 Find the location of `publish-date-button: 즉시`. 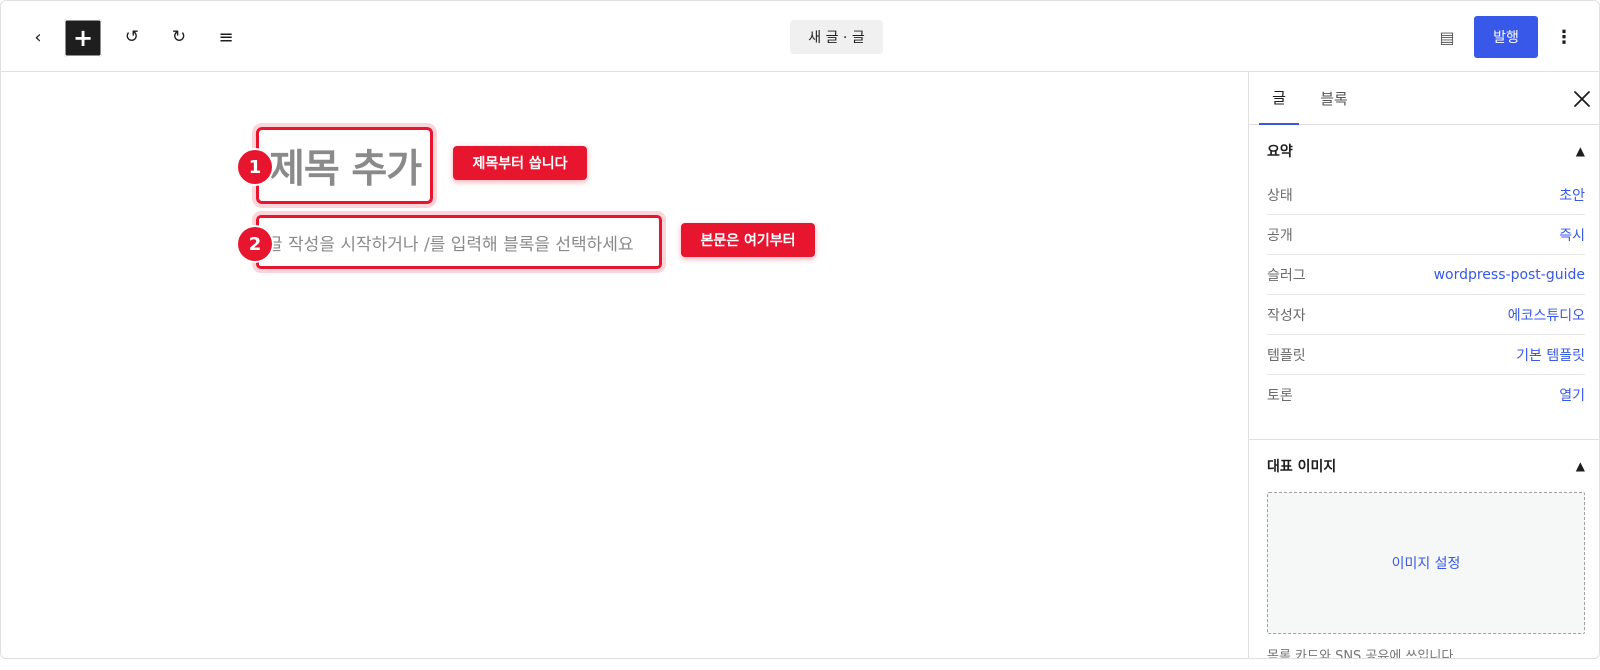

publish-date-button: 즉시 is located at coordinates (1572, 235).